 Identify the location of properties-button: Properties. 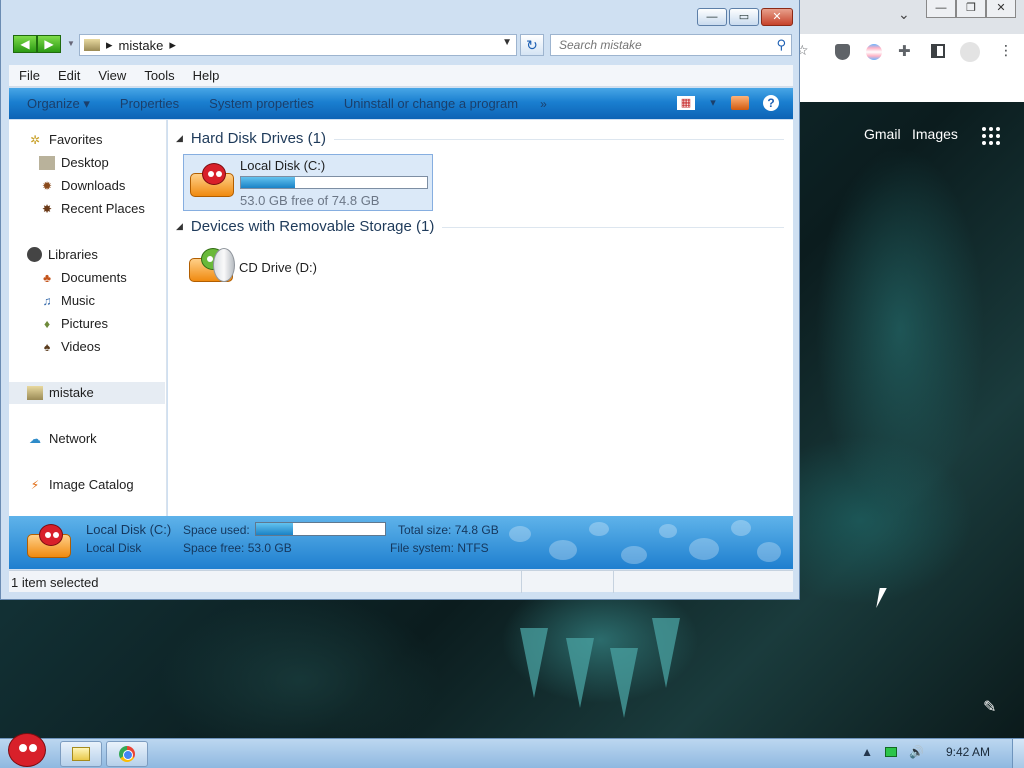
(149, 103).